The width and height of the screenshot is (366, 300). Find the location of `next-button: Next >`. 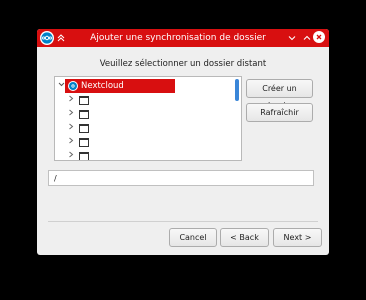

next-button: Next > is located at coordinates (297, 237).